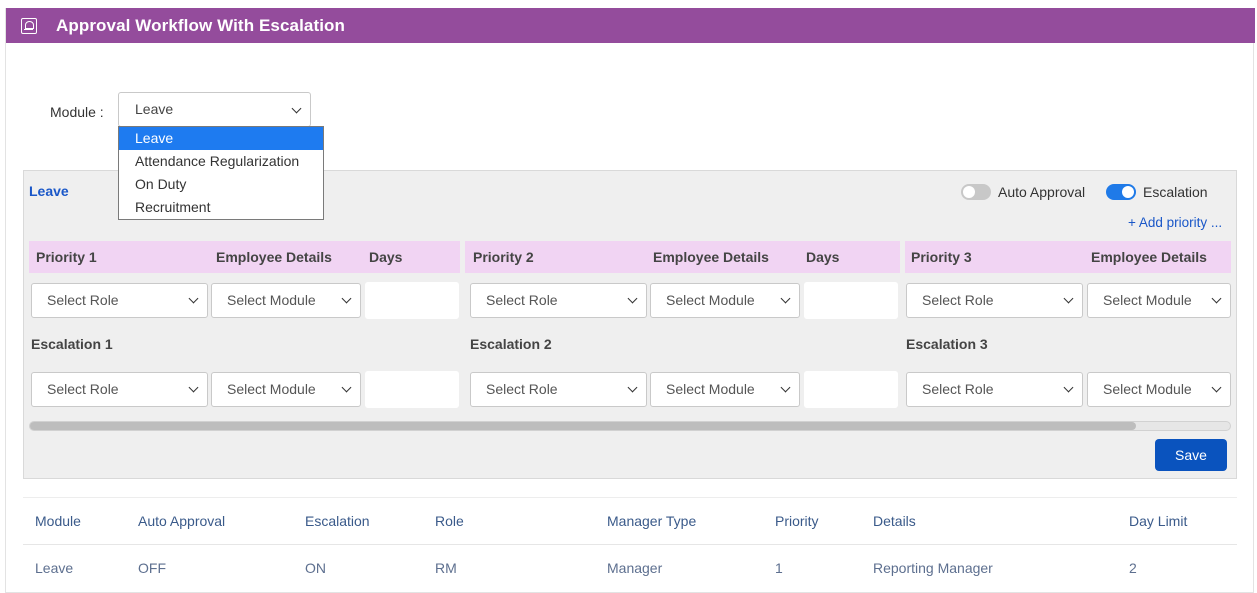 This screenshot has height=593, width=1257. I want to click on escalation-1-days-input, so click(412, 389).